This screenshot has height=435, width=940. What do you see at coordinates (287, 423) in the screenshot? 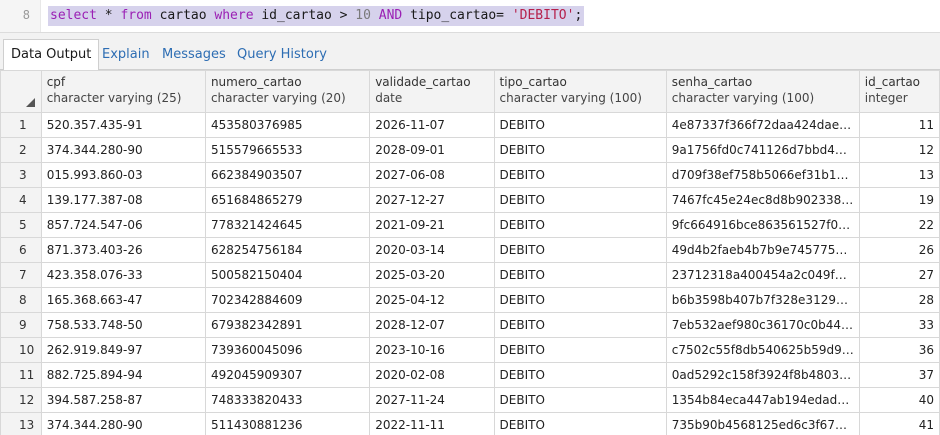
I see `cell-numero-cartao: 511430881236` at bounding box center [287, 423].